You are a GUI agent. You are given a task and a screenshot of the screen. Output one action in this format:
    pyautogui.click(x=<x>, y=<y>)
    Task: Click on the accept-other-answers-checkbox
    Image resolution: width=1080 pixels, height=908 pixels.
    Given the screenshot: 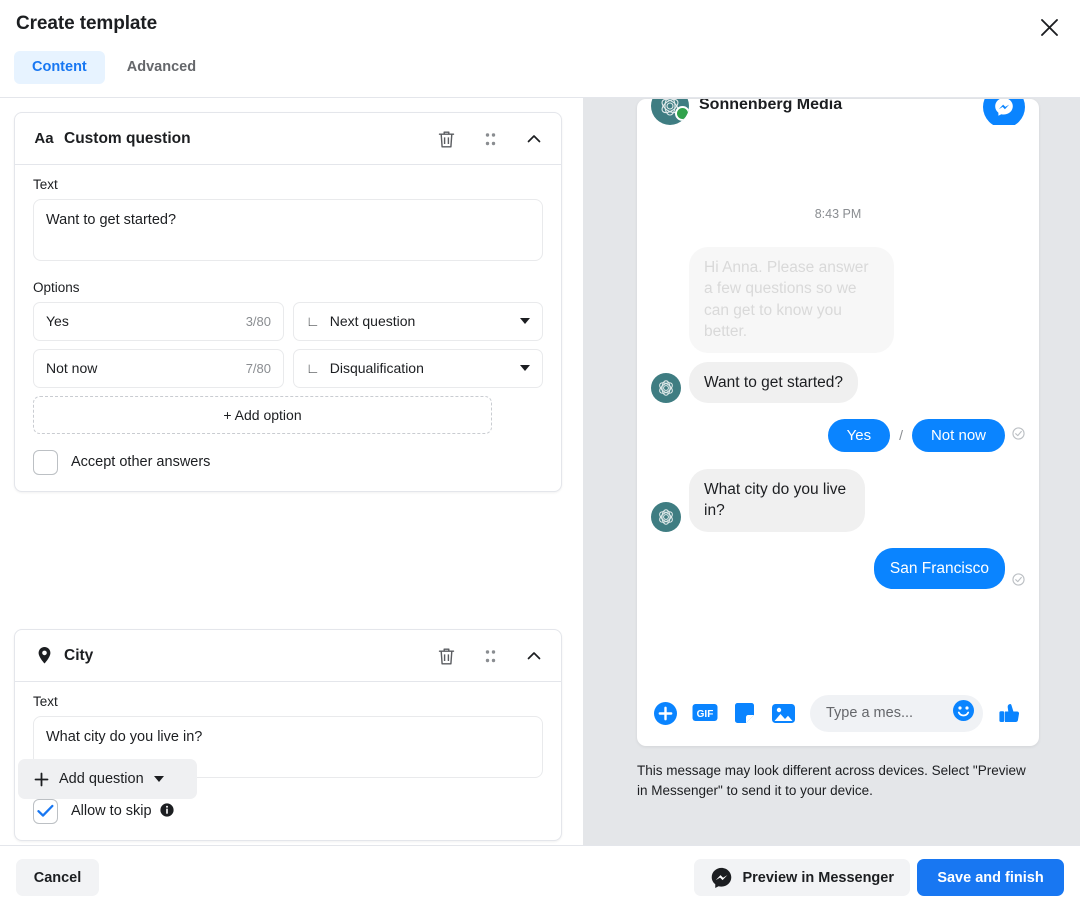 What is the action you would take?
    pyautogui.click(x=45, y=462)
    